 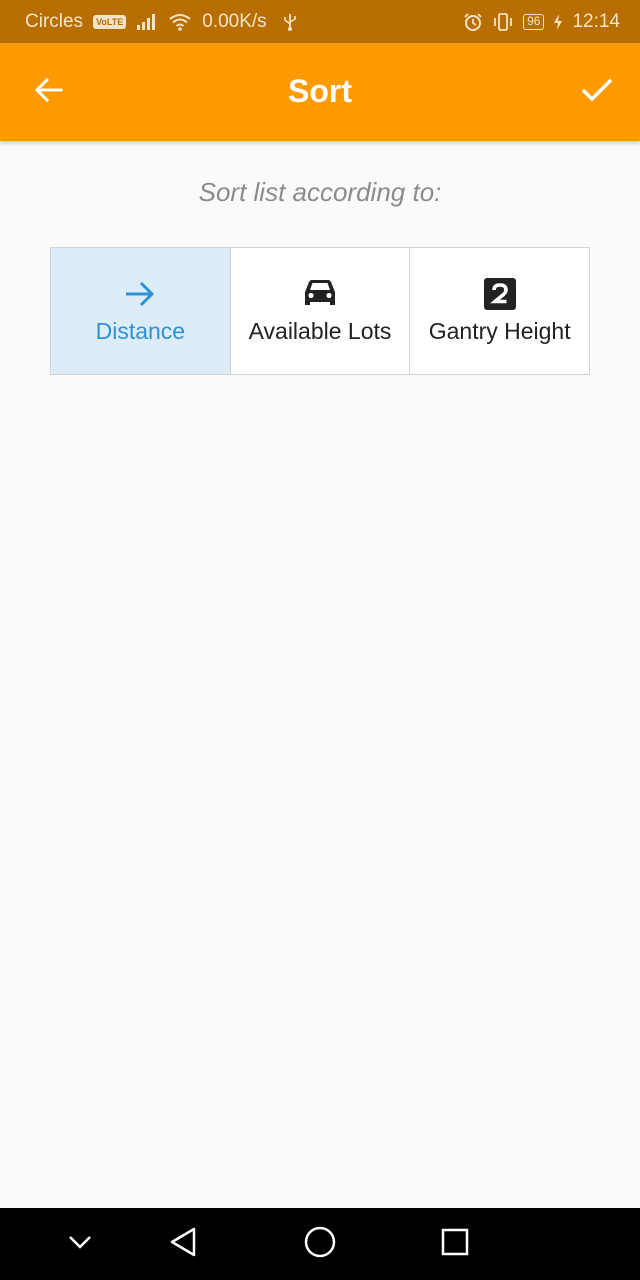 I want to click on sort-option-distance: Distance, so click(x=141, y=311).